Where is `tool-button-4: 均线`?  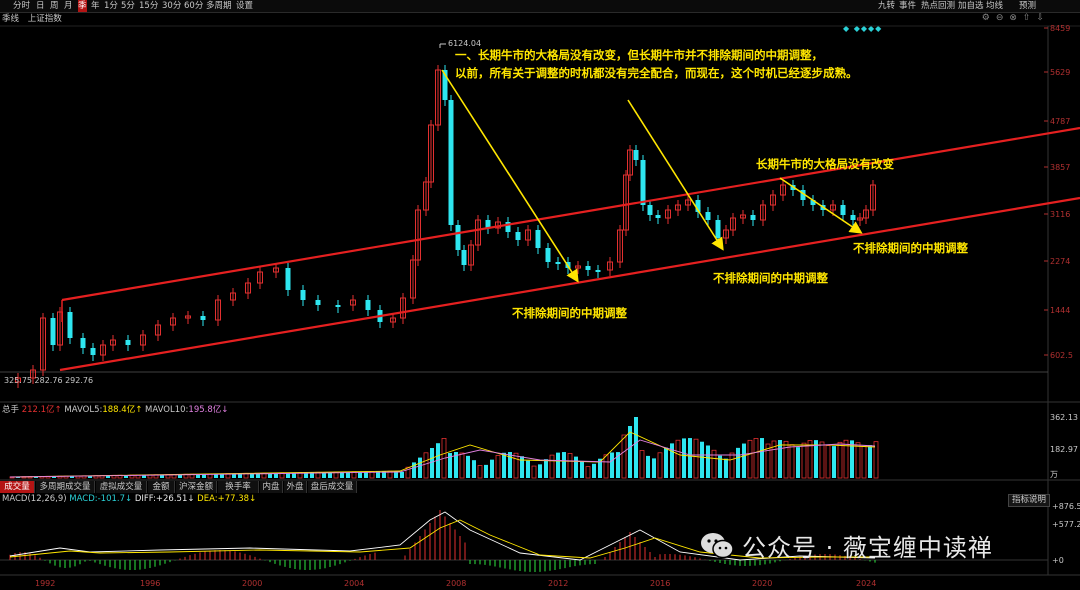 tool-button-4: 均线 is located at coordinates (994, 6).